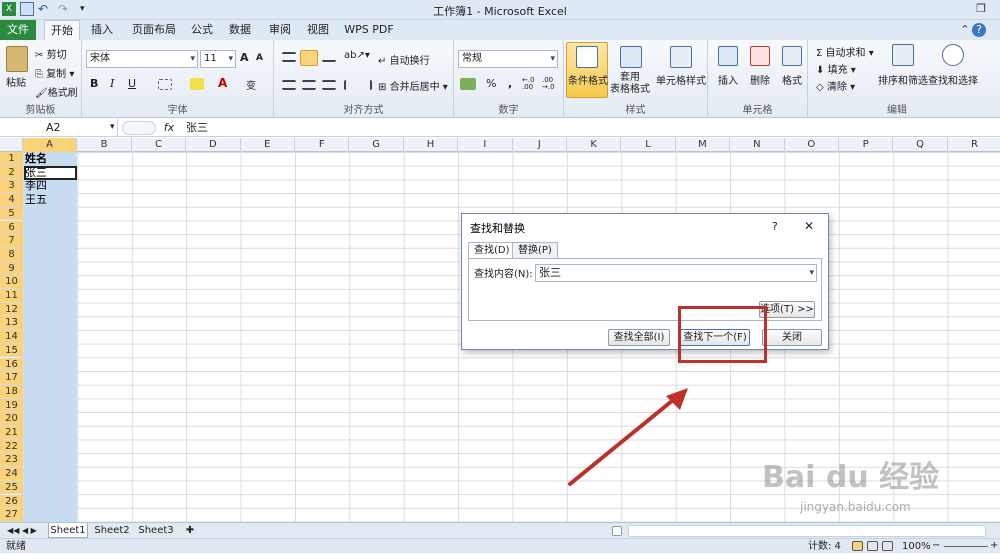  What do you see at coordinates (56, 91) in the screenshot?
I see `format-painter-button: 🖌格式刷` at bounding box center [56, 91].